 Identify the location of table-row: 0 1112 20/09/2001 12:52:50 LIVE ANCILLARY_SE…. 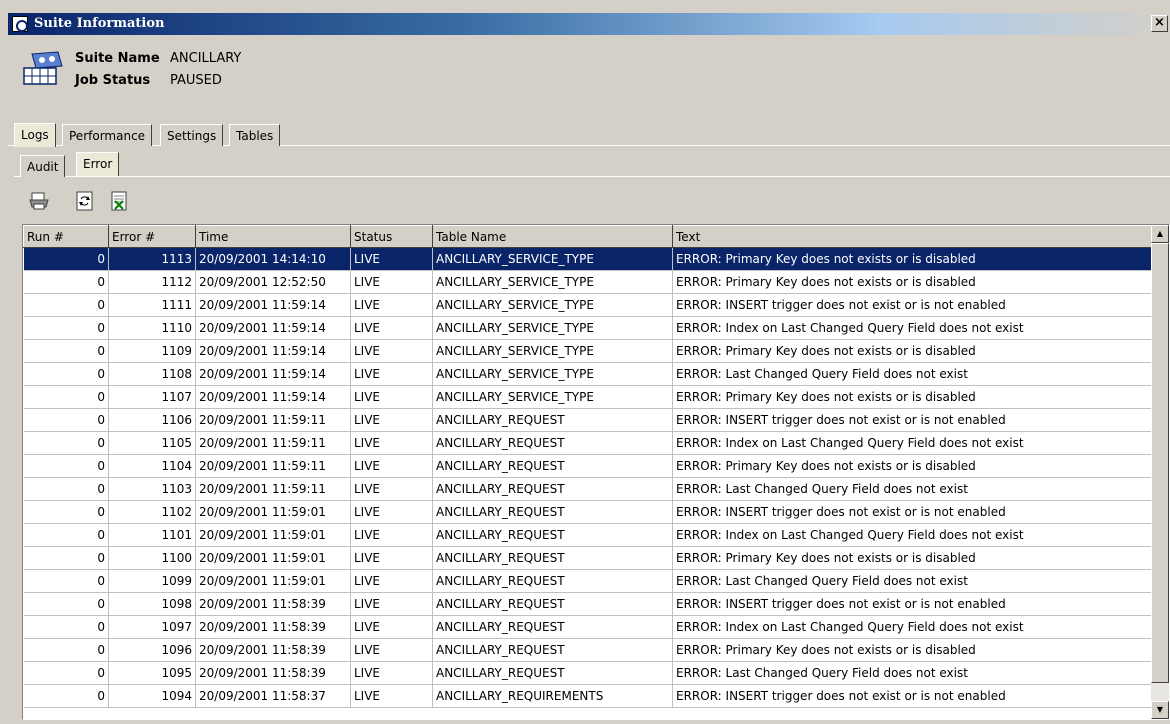
(587, 282).